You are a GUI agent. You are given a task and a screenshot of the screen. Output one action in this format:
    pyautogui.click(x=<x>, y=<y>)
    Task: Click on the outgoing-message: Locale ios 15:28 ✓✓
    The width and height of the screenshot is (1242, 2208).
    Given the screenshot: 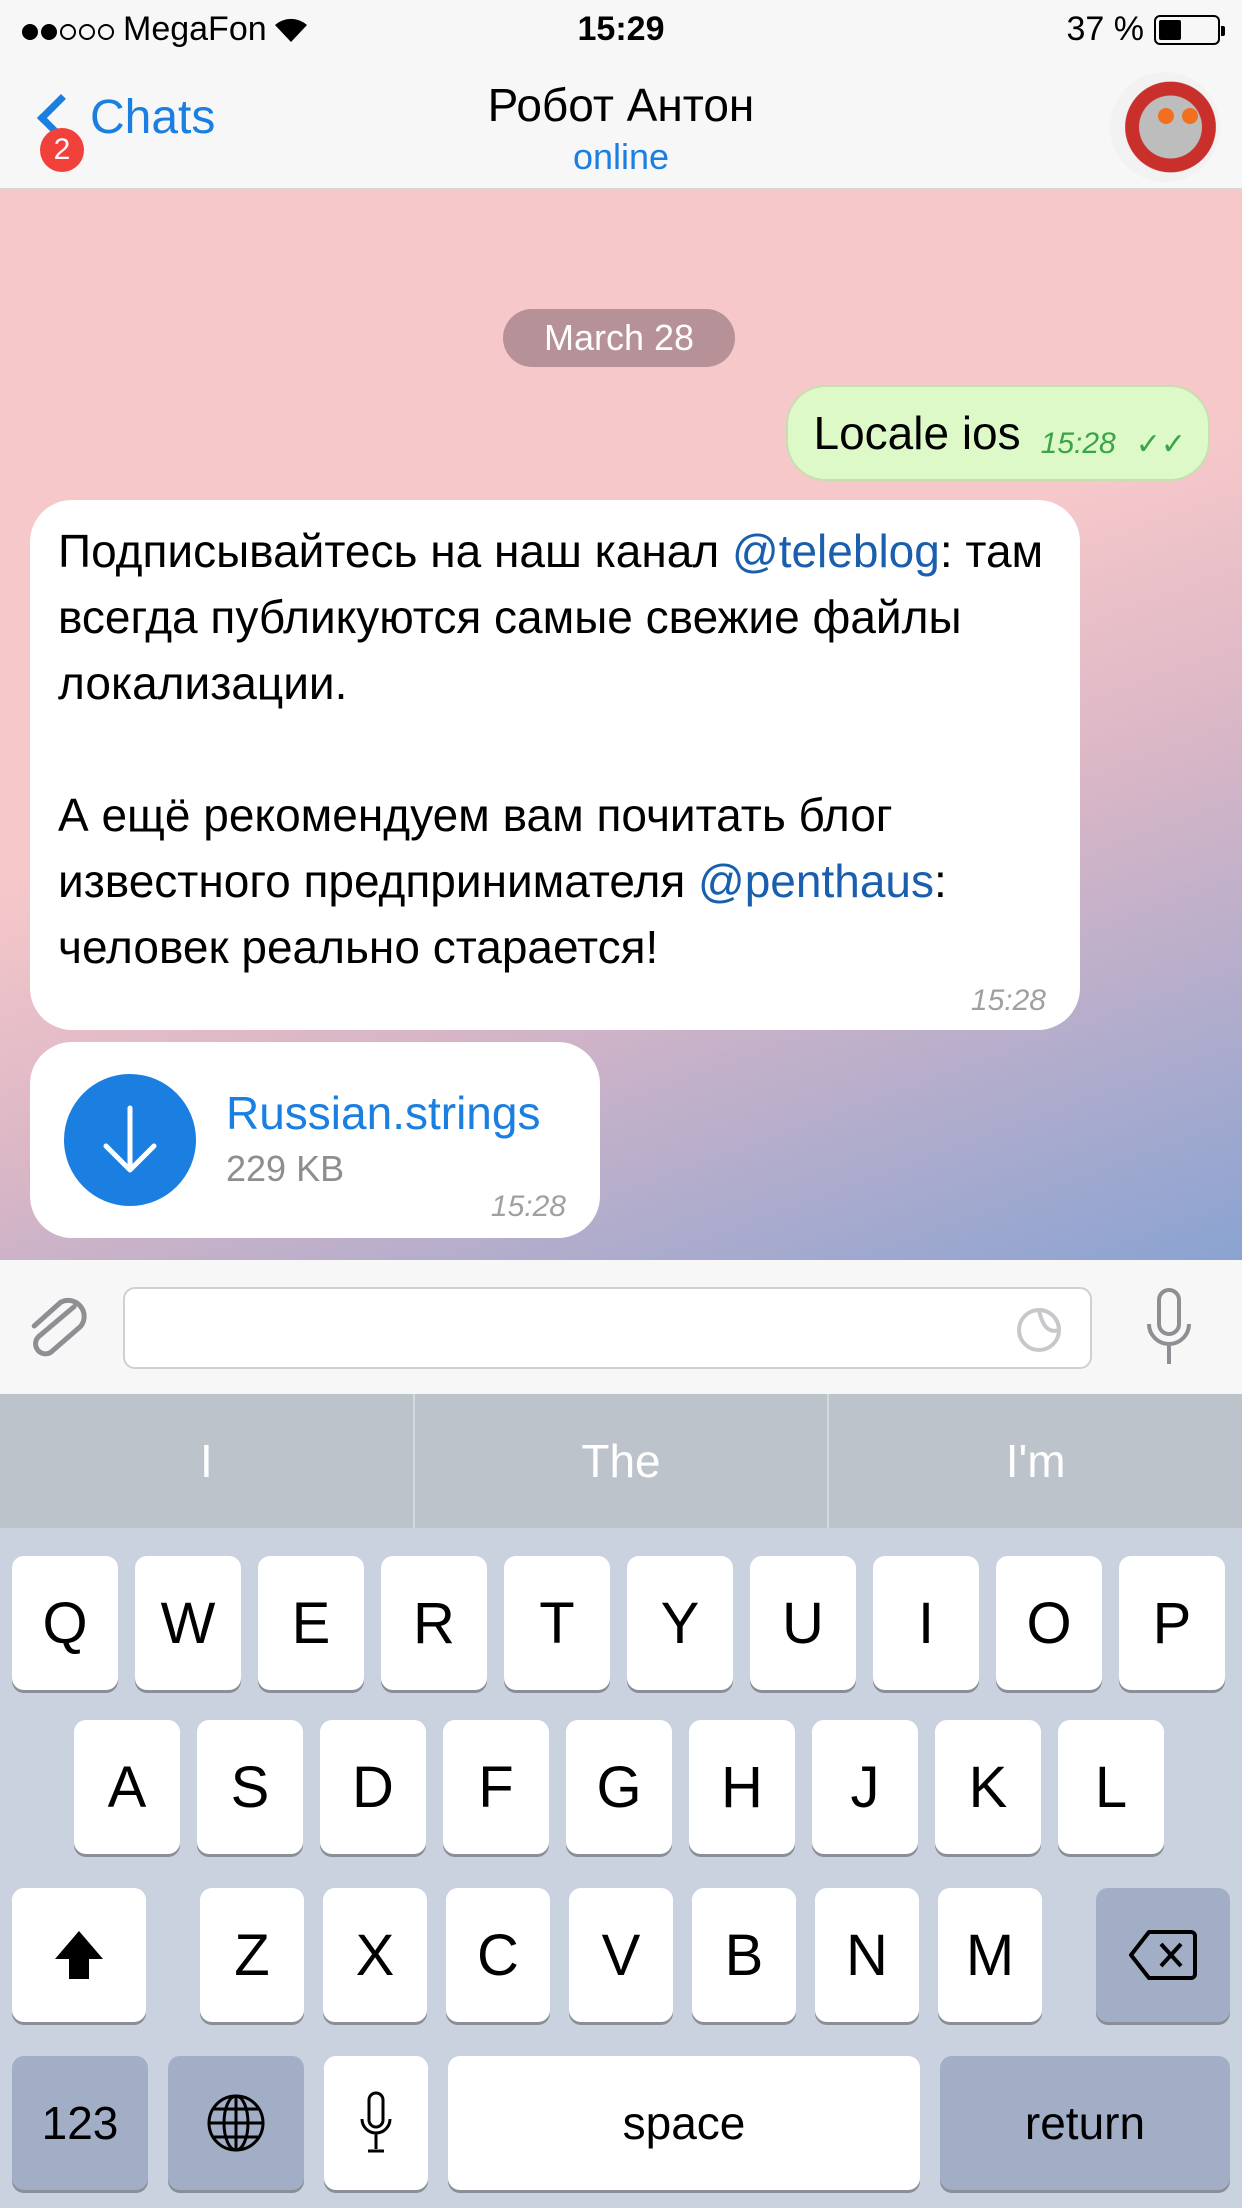 What is the action you would take?
    pyautogui.click(x=997, y=433)
    